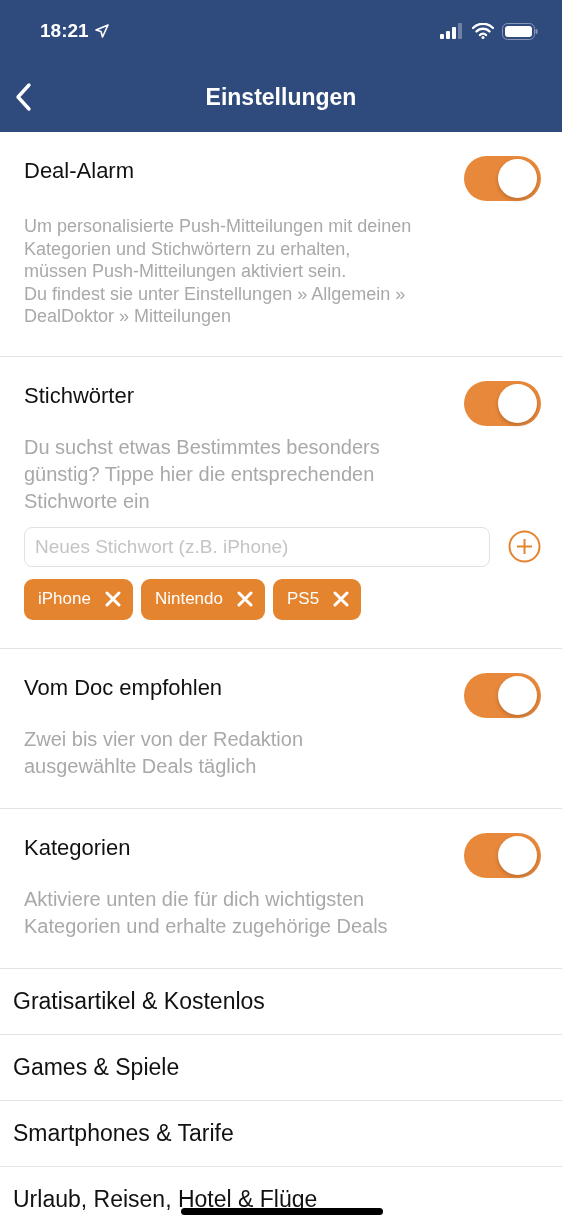 The image size is (562, 1217). What do you see at coordinates (452, 31) in the screenshot?
I see `signal-icon` at bounding box center [452, 31].